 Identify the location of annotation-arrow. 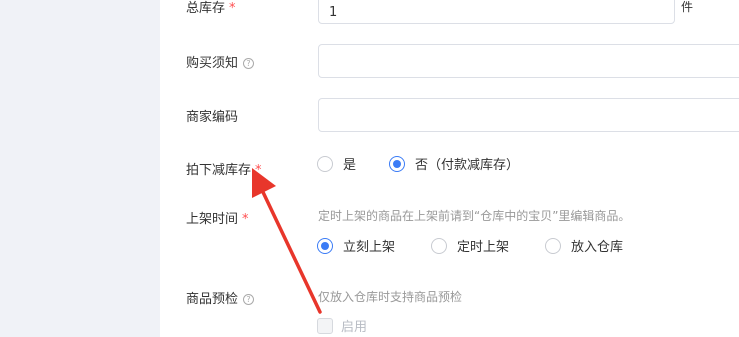
(287, 241).